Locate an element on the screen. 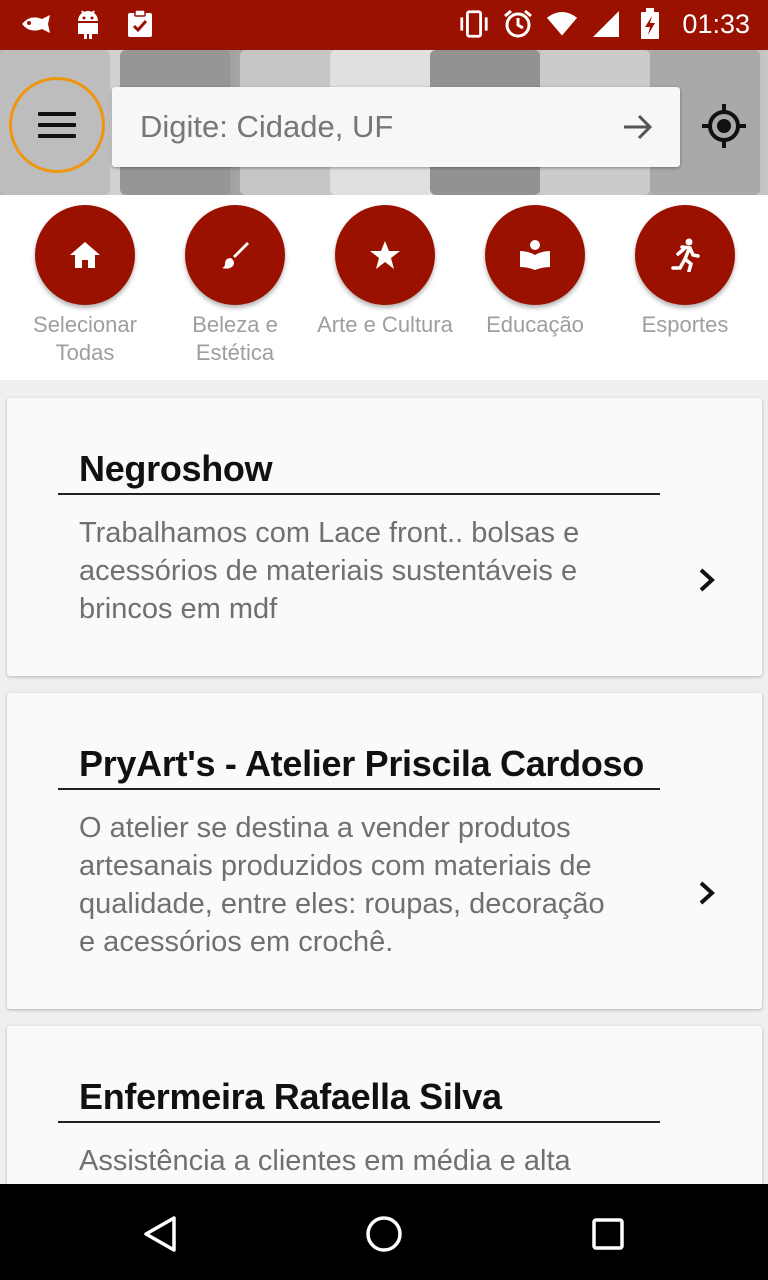 This screenshot has width=768, height=1280. menu-button is located at coordinates (57, 125).